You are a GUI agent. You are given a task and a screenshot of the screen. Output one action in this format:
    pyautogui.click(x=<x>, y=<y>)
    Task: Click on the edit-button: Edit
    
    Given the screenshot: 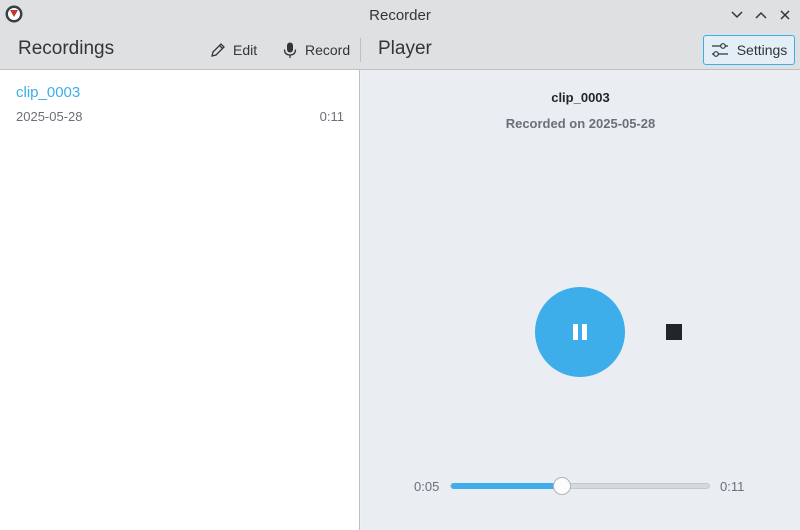 What is the action you would take?
    pyautogui.click(x=233, y=50)
    